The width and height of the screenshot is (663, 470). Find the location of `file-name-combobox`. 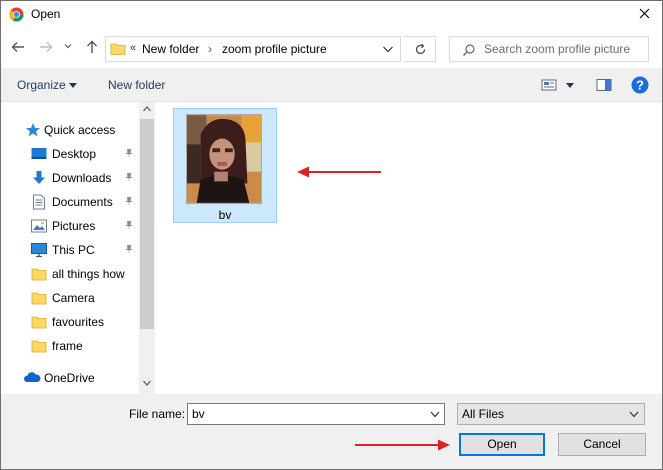

file-name-combobox is located at coordinates (316, 414).